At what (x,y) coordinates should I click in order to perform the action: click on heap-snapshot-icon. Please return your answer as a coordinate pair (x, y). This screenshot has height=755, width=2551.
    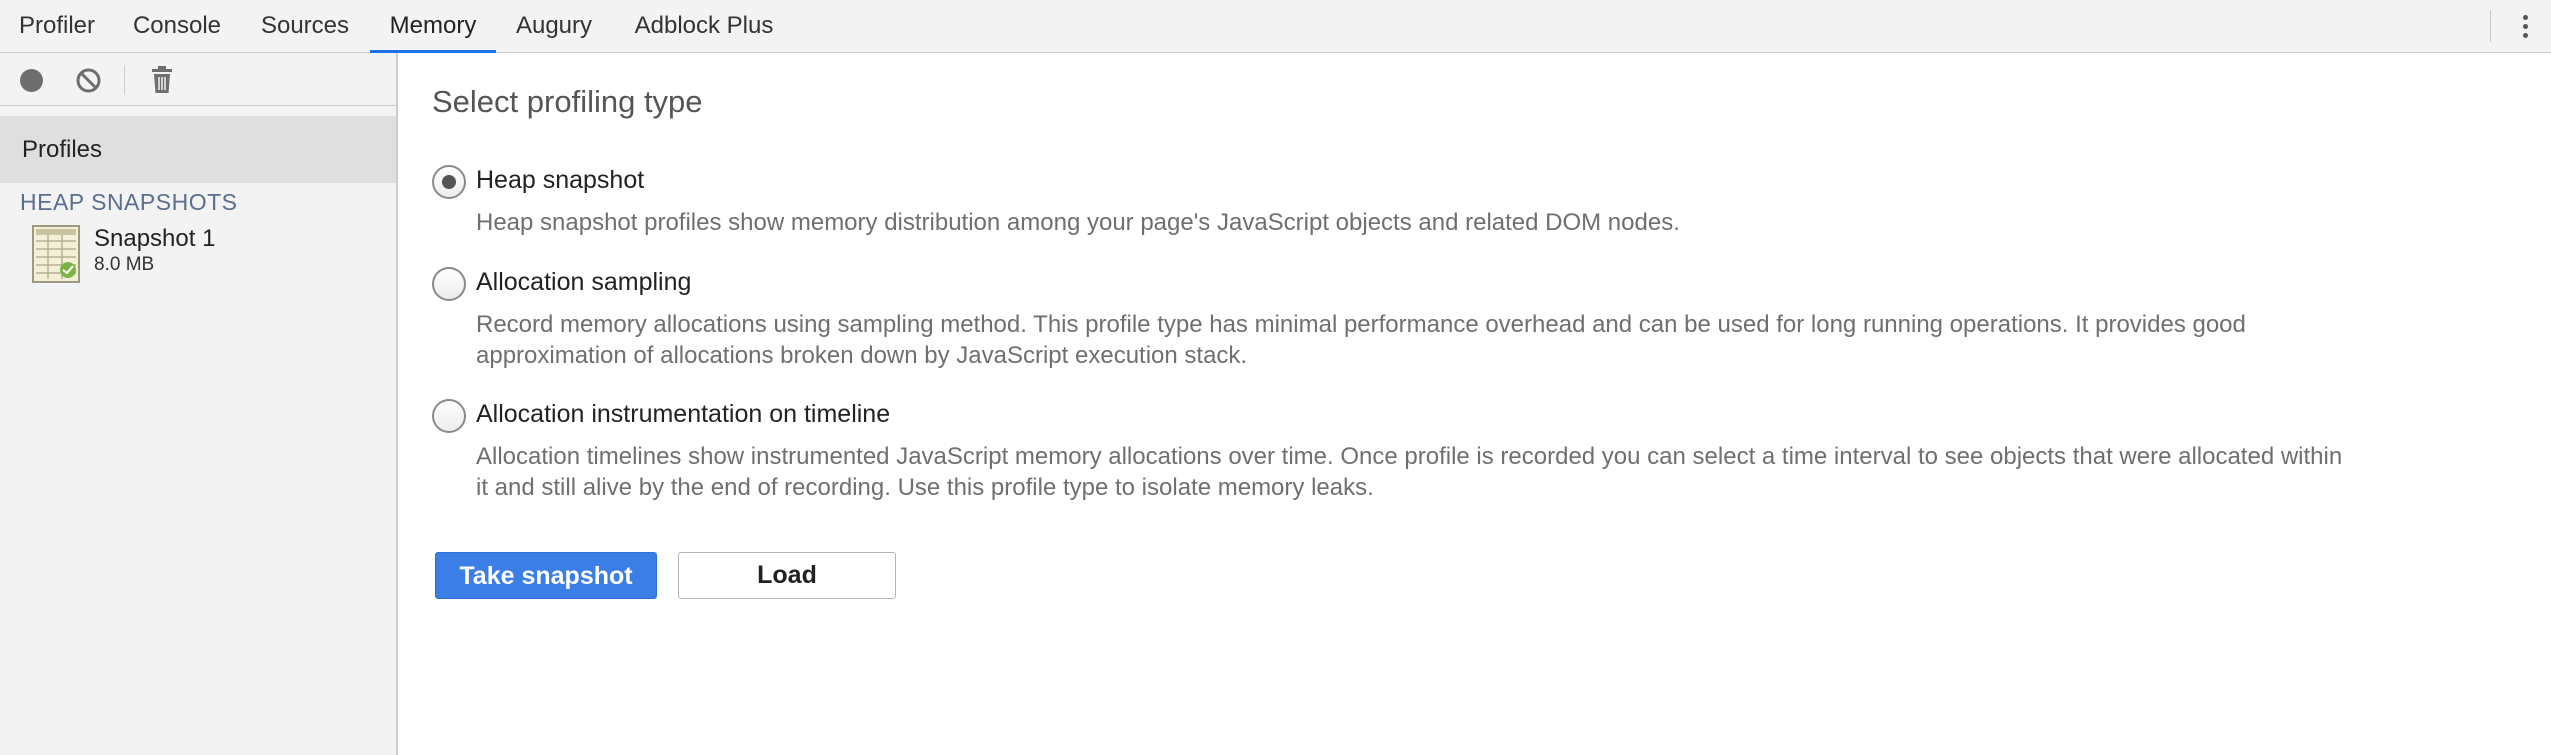
    Looking at the image, I should click on (56, 254).